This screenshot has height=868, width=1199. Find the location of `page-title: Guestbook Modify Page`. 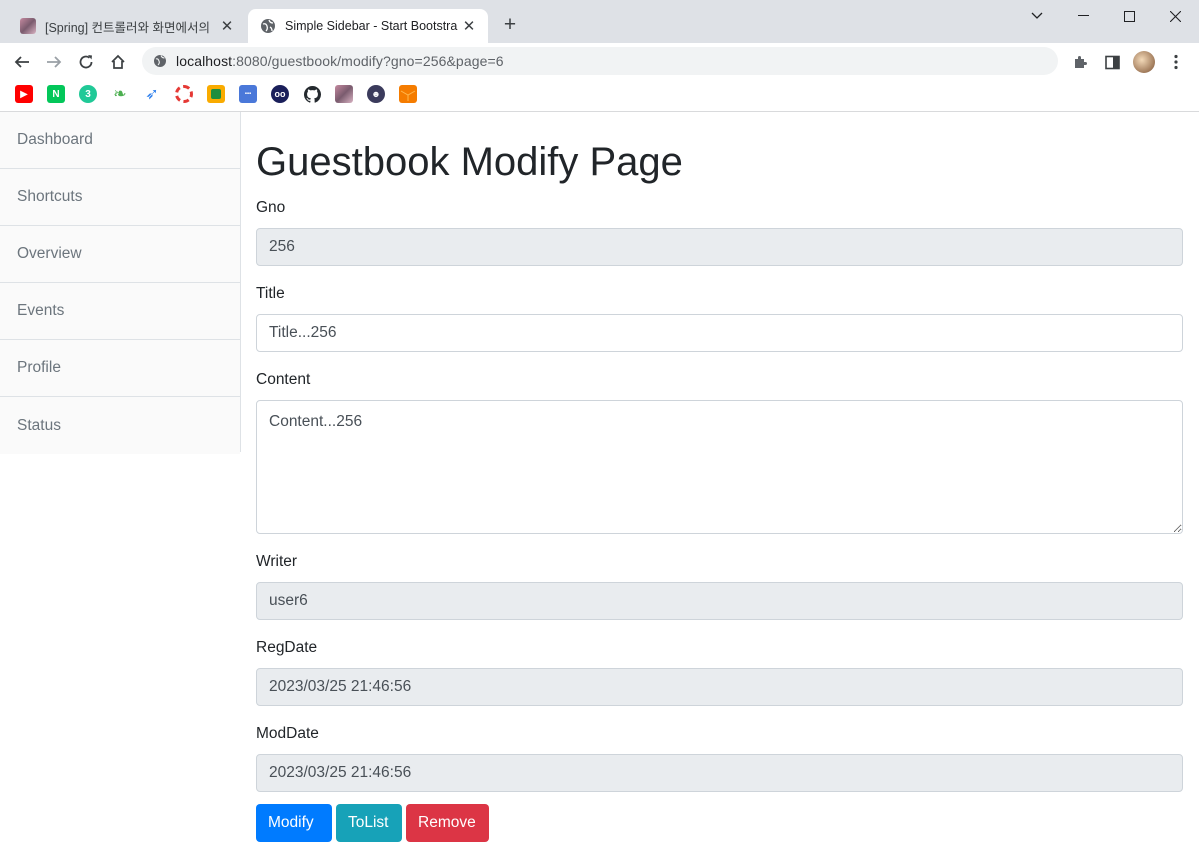

page-title: Guestbook Modify Page is located at coordinates (469, 162).